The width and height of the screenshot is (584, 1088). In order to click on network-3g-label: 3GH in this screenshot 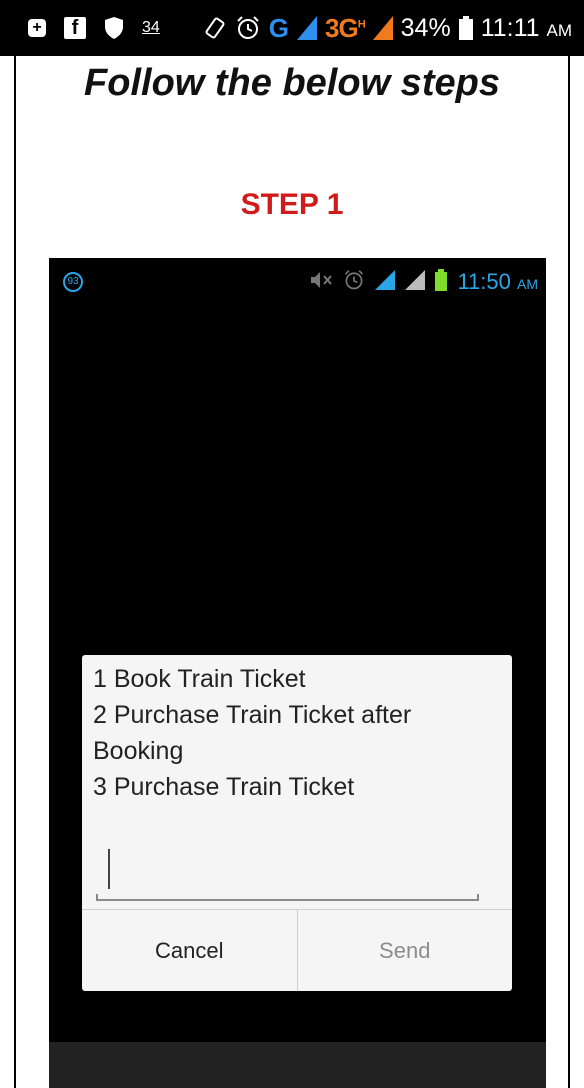, I will do `click(345, 27)`.